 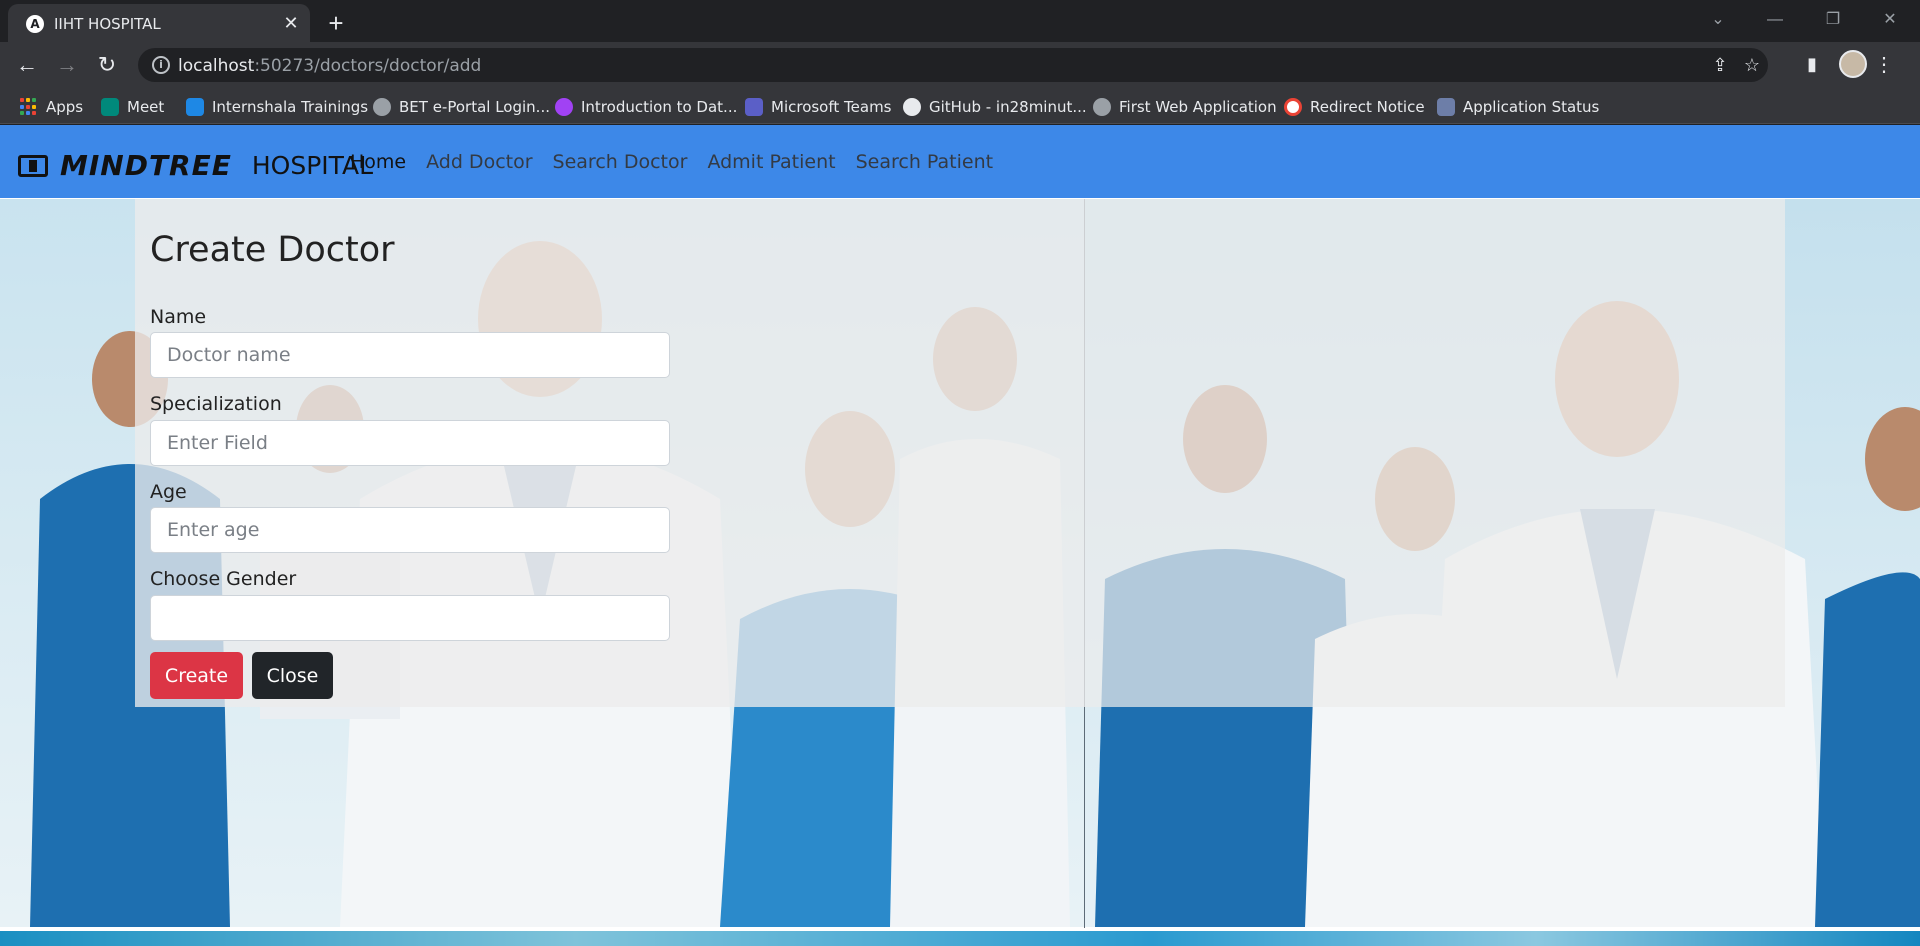 What do you see at coordinates (410, 618) in the screenshot?
I see `gender-input` at bounding box center [410, 618].